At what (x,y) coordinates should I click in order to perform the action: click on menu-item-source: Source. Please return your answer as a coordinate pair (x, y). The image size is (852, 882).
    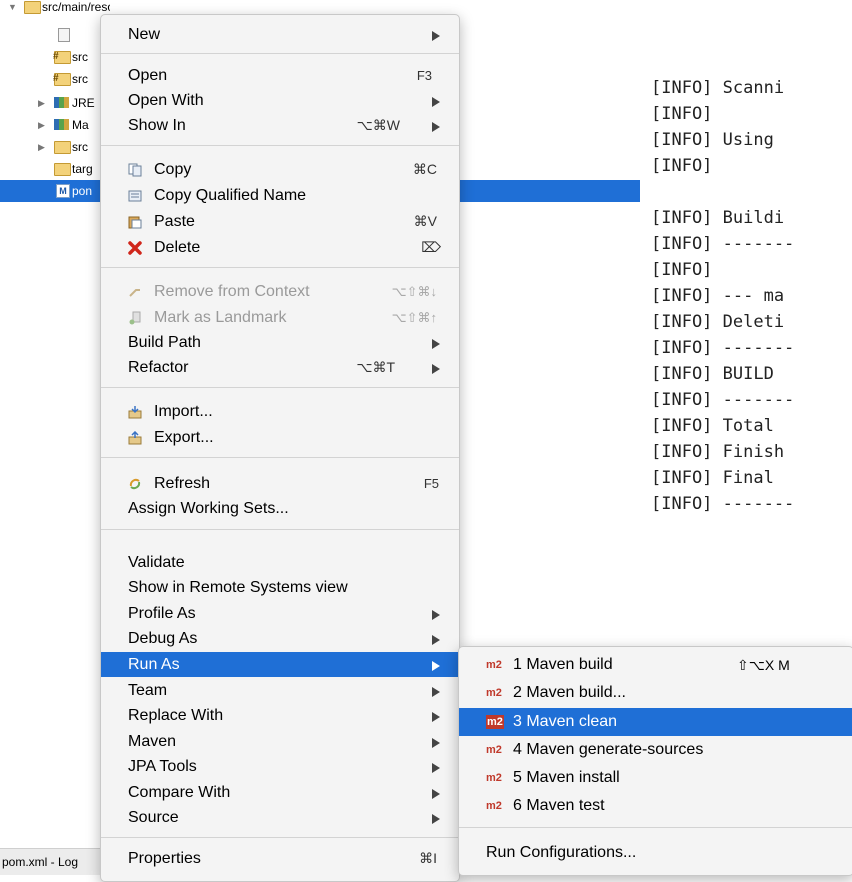
    Looking at the image, I should click on (280, 817).